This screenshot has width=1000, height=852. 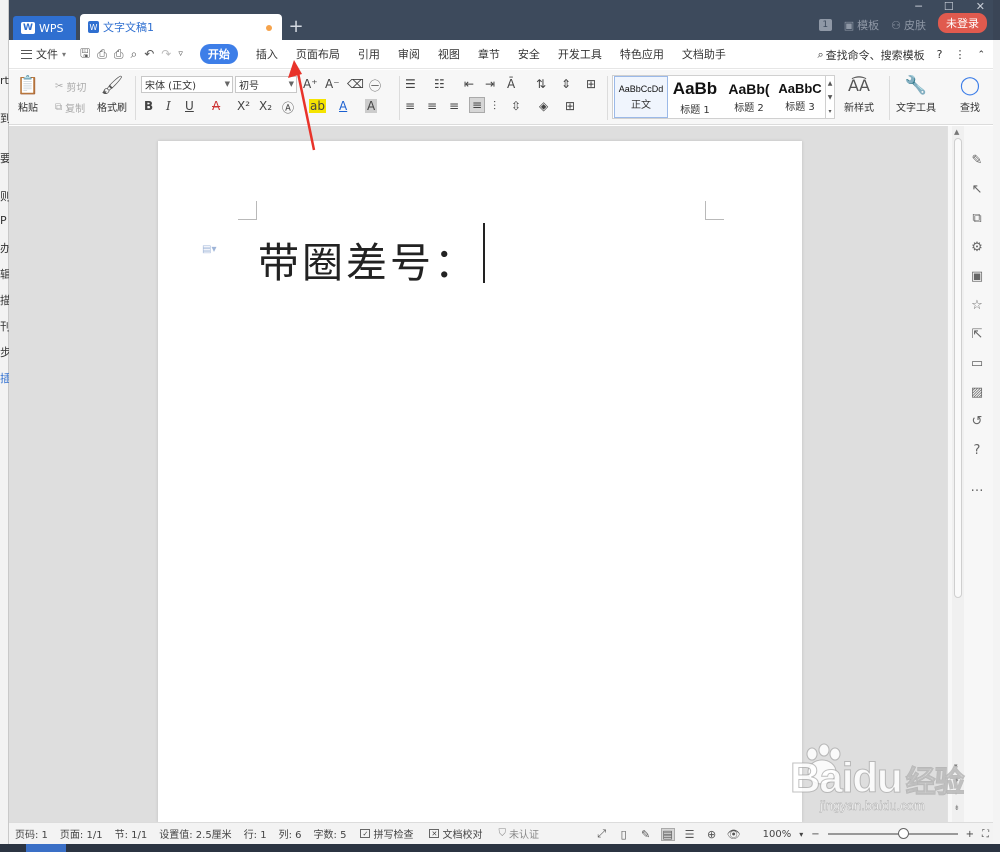 I want to click on fit-window-icon: ⛶, so click(x=985, y=834).